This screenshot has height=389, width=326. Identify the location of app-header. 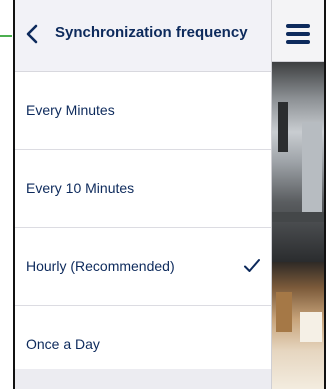
(299, 31).